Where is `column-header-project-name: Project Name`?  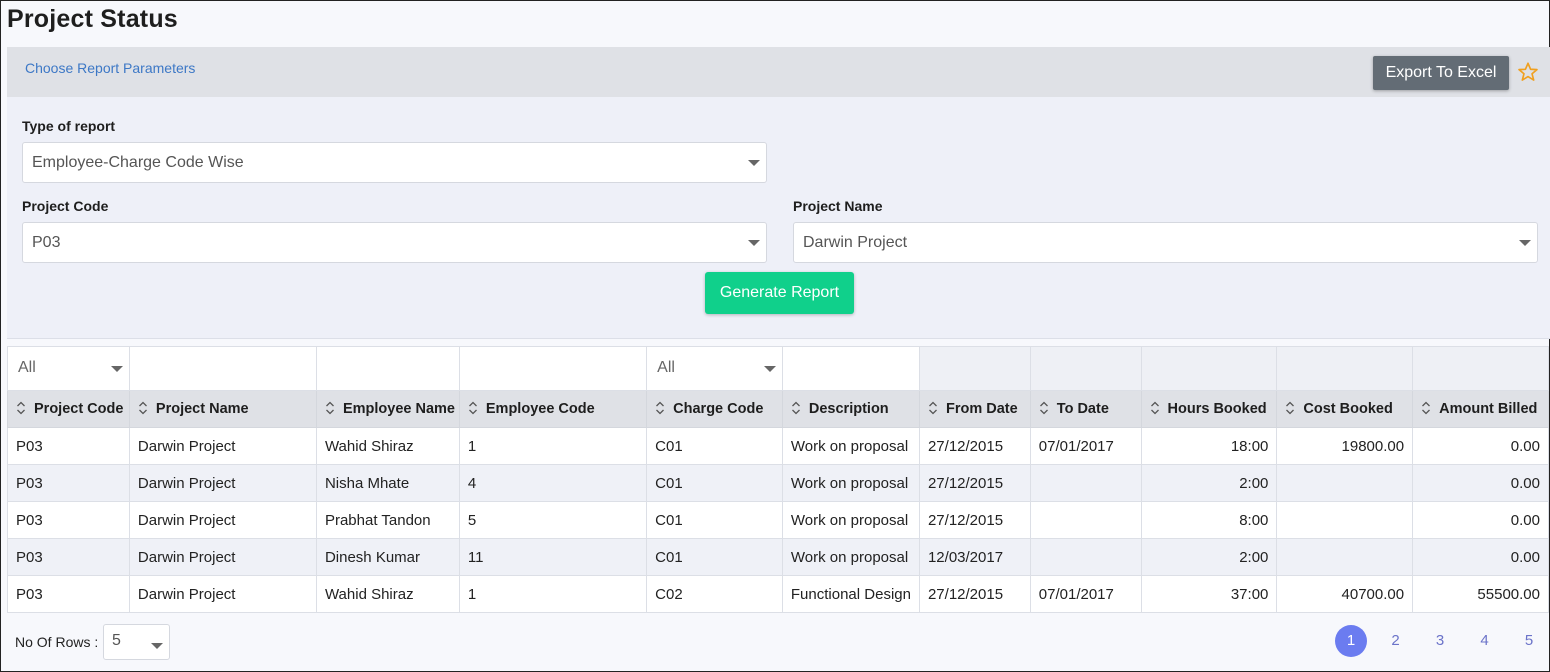
column-header-project-name: Project Name is located at coordinates (222, 409).